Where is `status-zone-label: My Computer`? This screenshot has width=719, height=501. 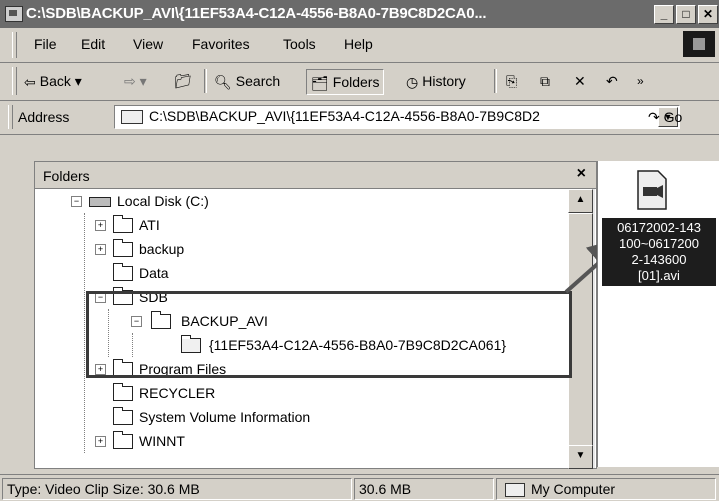
status-zone-label: My Computer is located at coordinates (573, 489).